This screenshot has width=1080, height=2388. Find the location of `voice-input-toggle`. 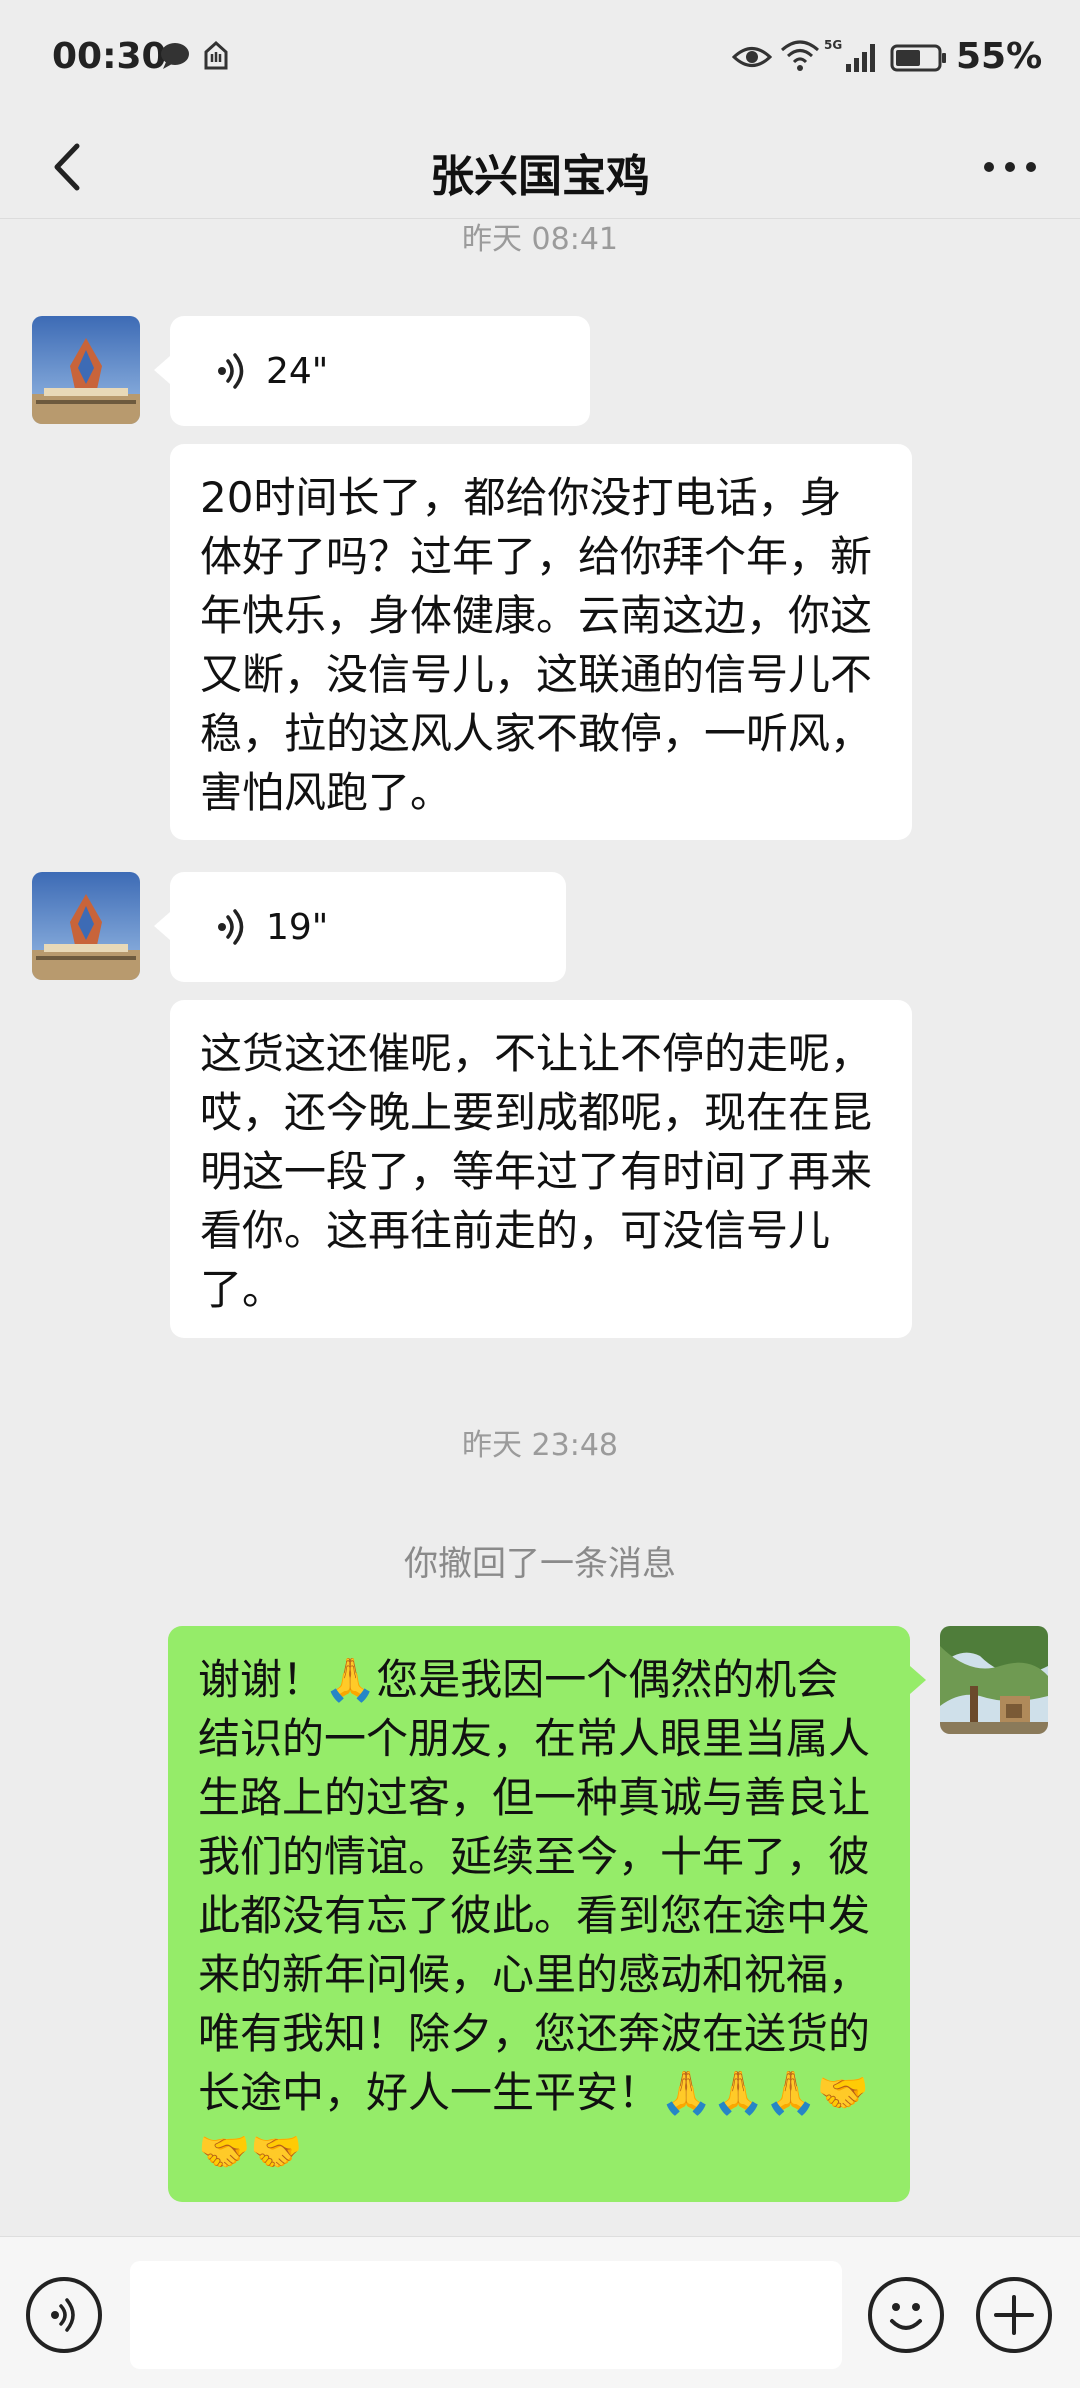

voice-input-toggle is located at coordinates (64, 2315).